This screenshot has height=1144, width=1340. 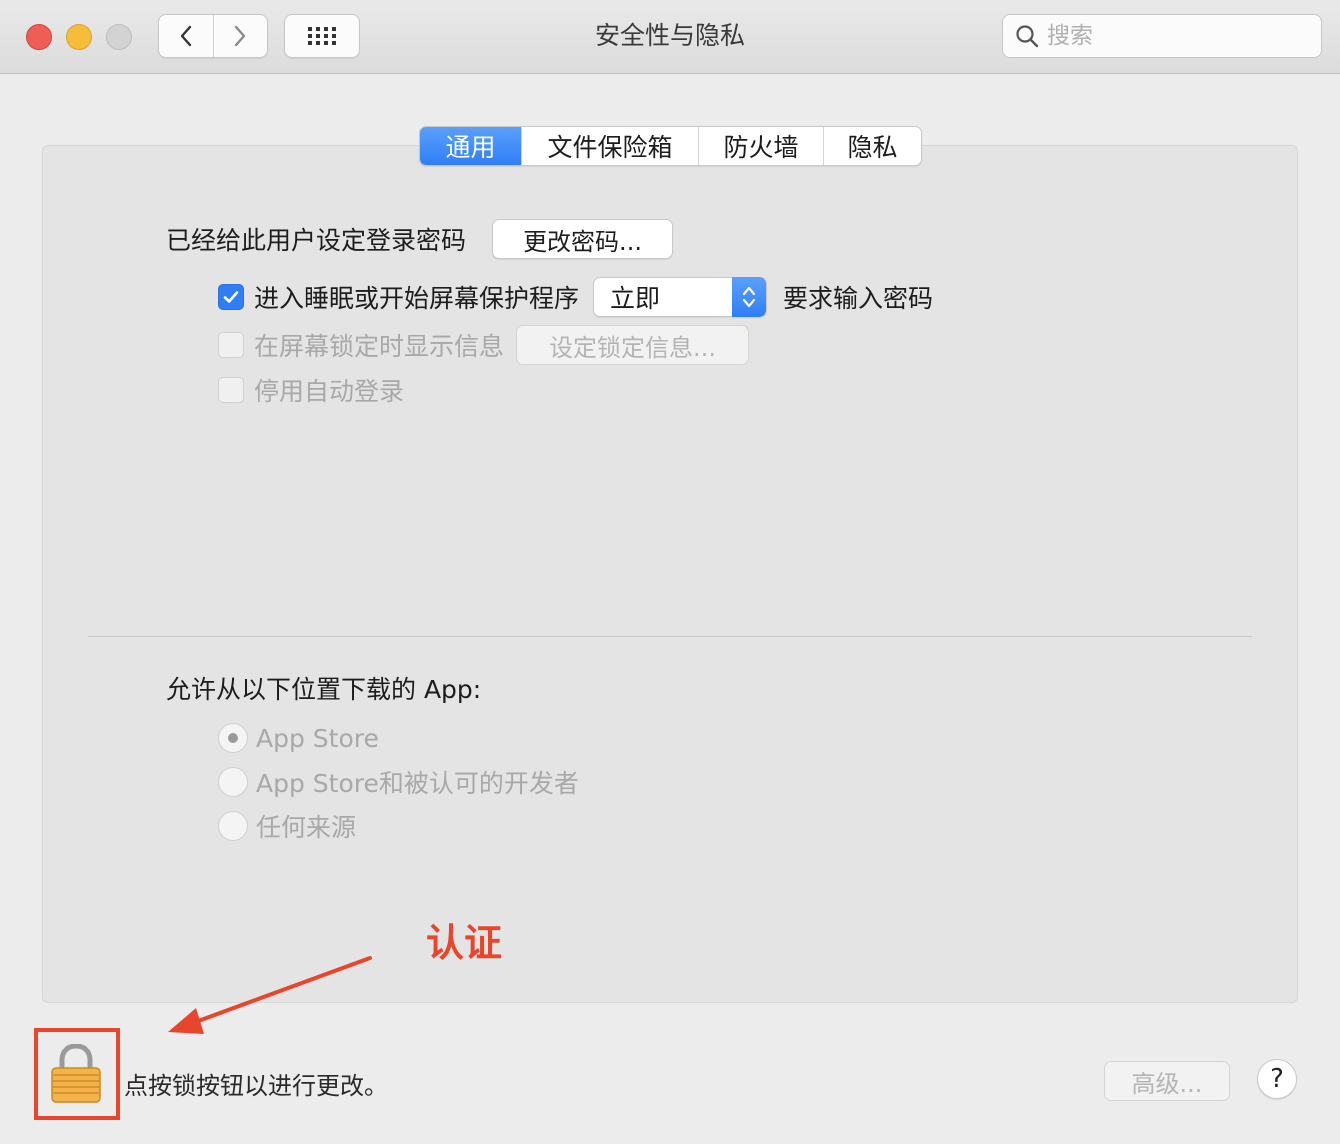 What do you see at coordinates (231, 345) in the screenshot?
I see `show-message-checkbox` at bounding box center [231, 345].